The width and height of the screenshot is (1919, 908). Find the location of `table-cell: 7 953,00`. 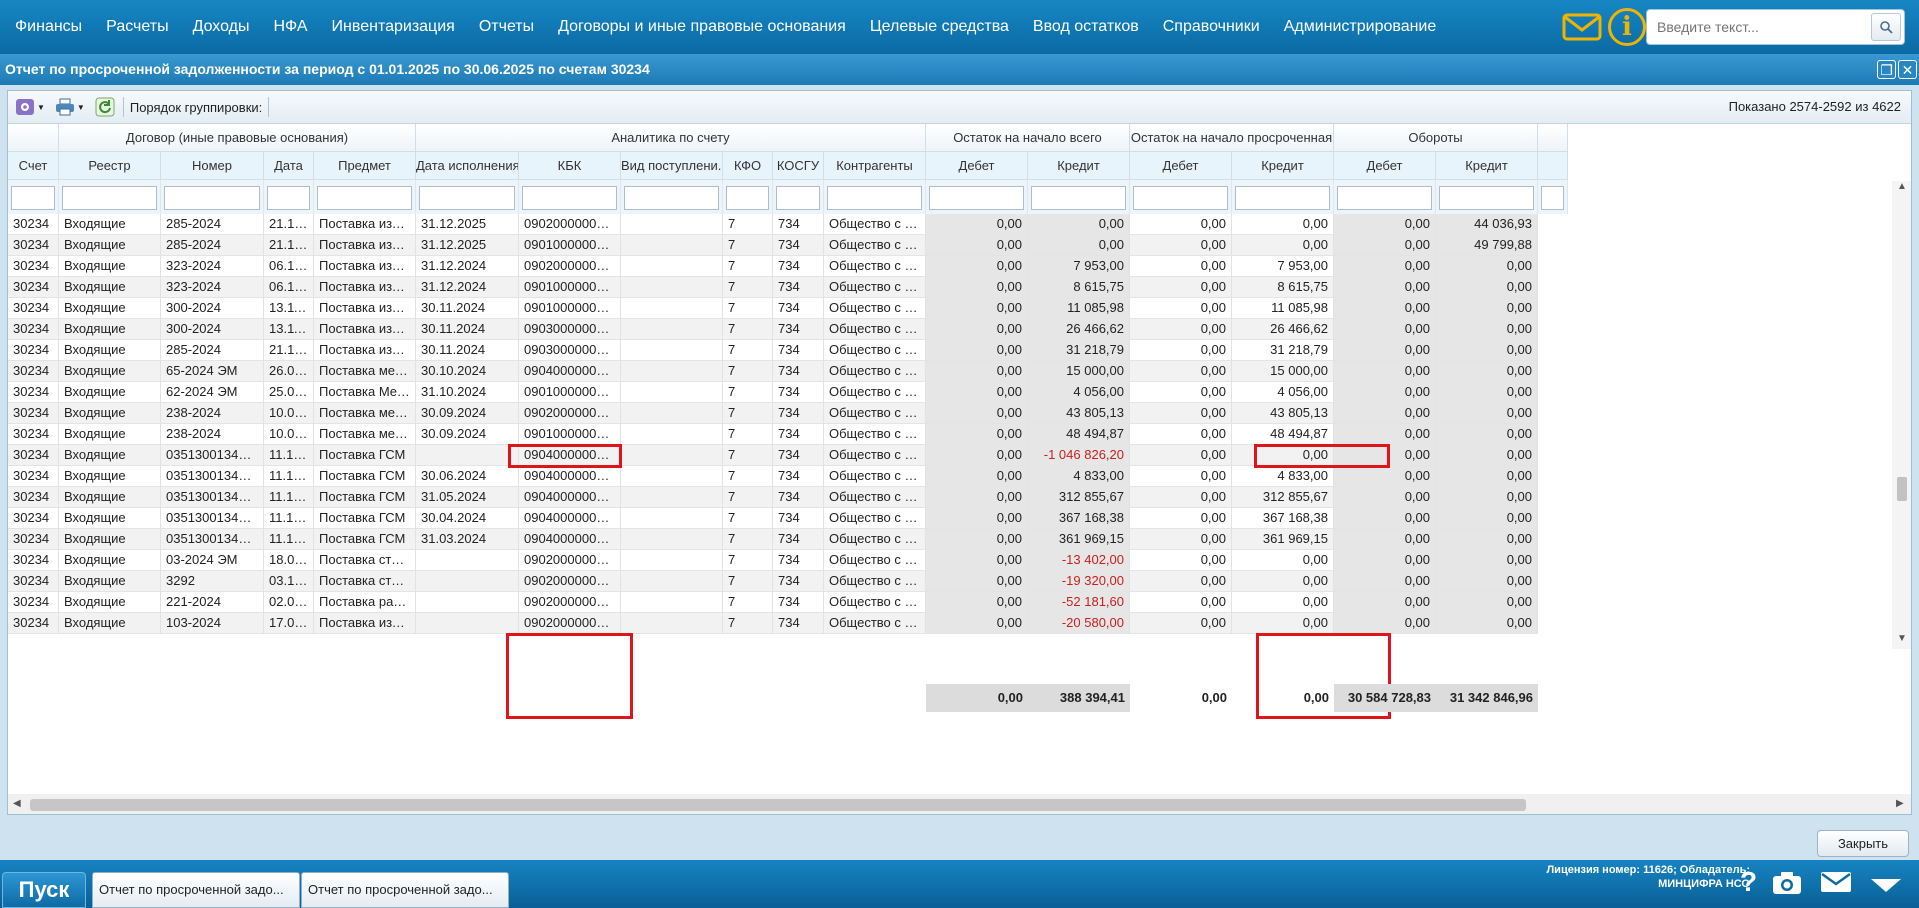

table-cell: 7 953,00 is located at coordinates (1079, 266).